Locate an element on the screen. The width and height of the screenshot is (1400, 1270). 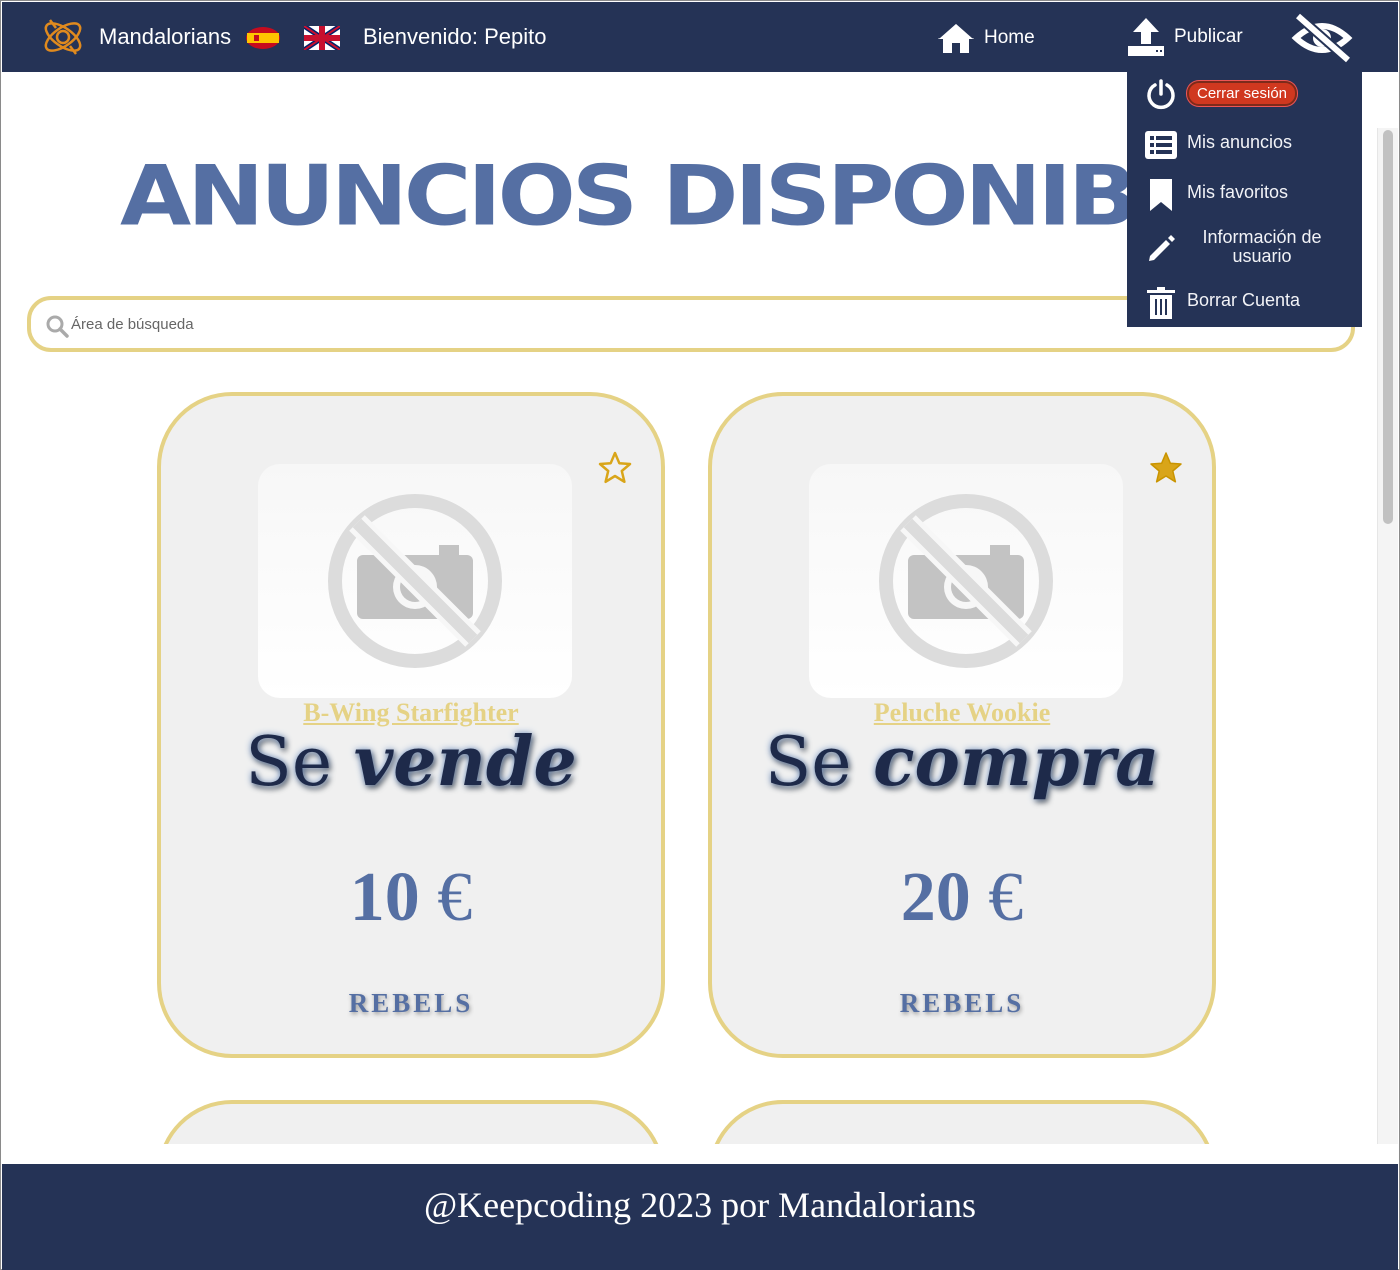
search-input is located at coordinates (601, 324).